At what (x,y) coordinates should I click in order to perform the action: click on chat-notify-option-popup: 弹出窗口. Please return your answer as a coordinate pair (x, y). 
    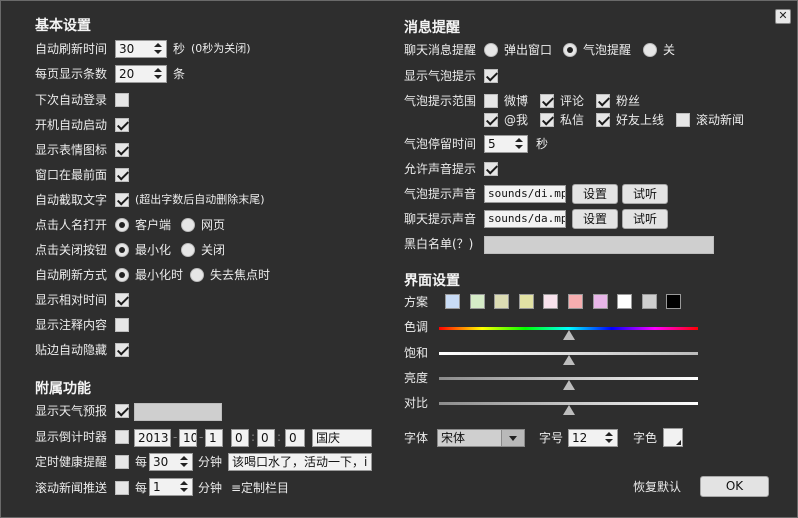
    Looking at the image, I should click on (528, 50).